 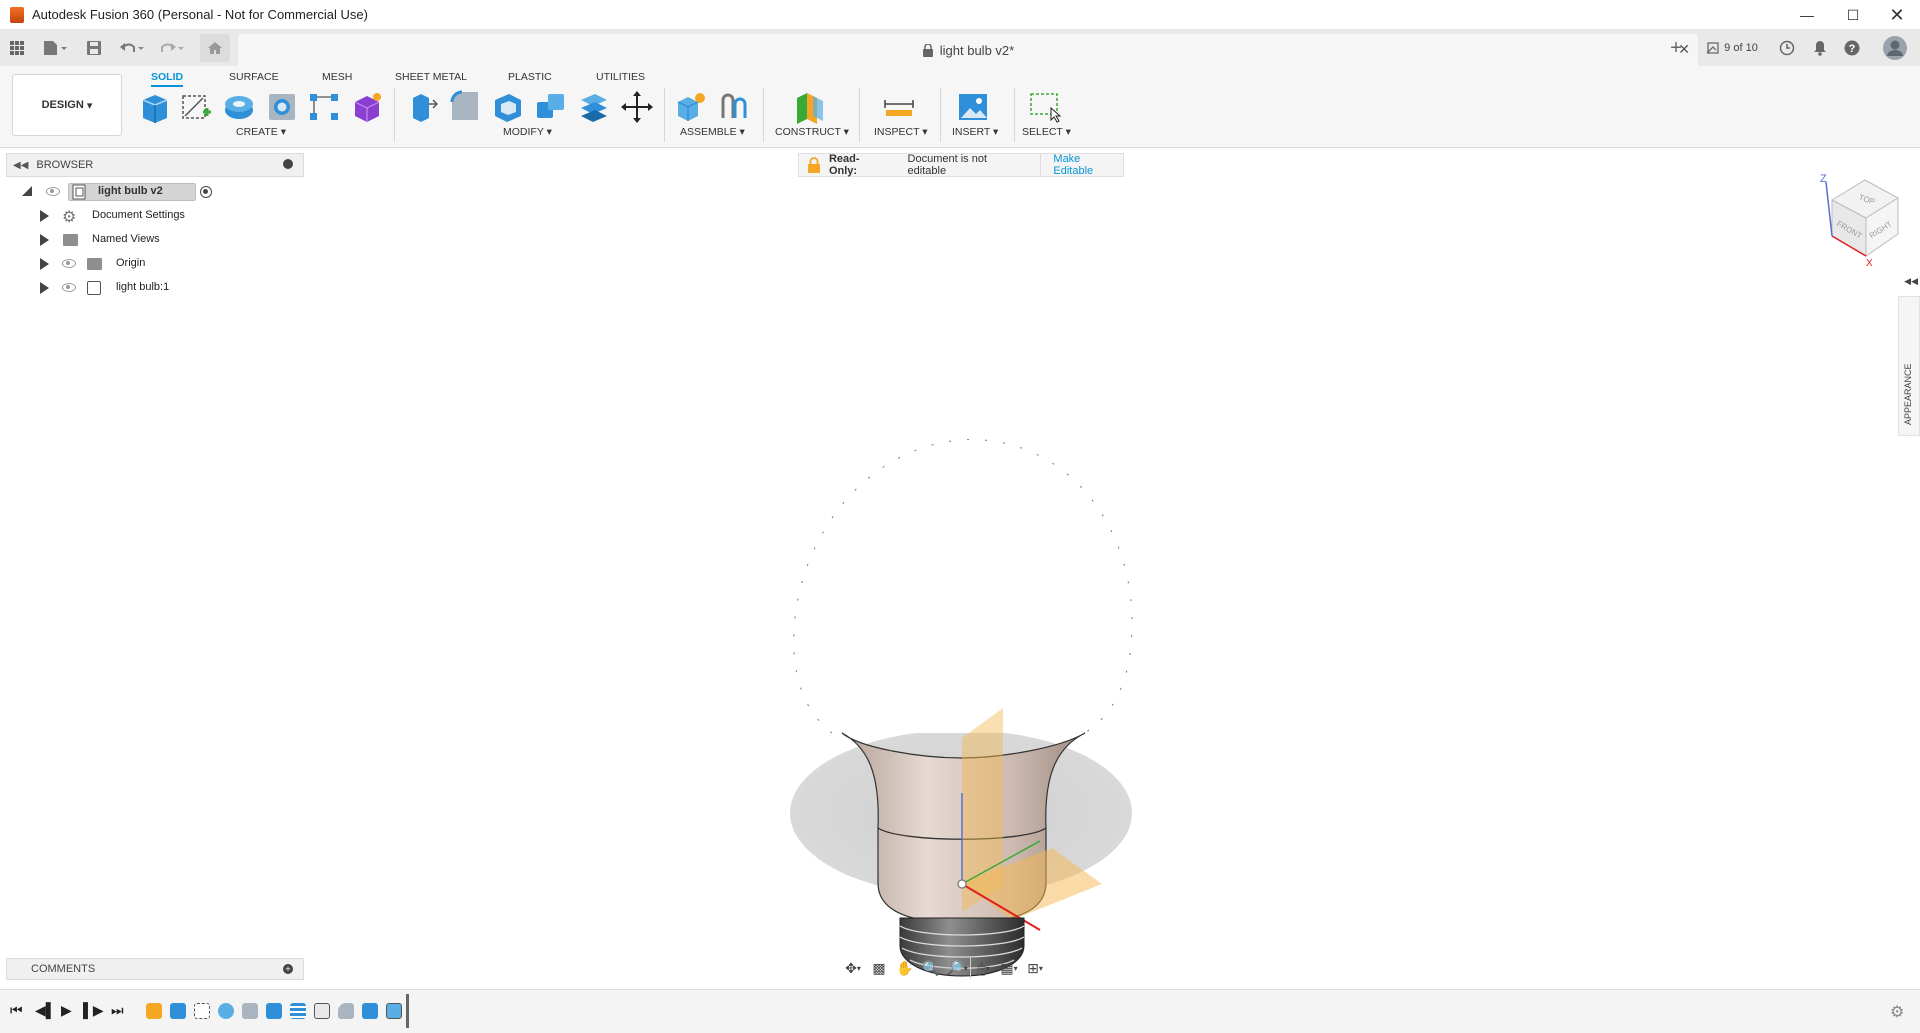 I want to click on timeline-feature-sketch, so click(x=202, y=1011).